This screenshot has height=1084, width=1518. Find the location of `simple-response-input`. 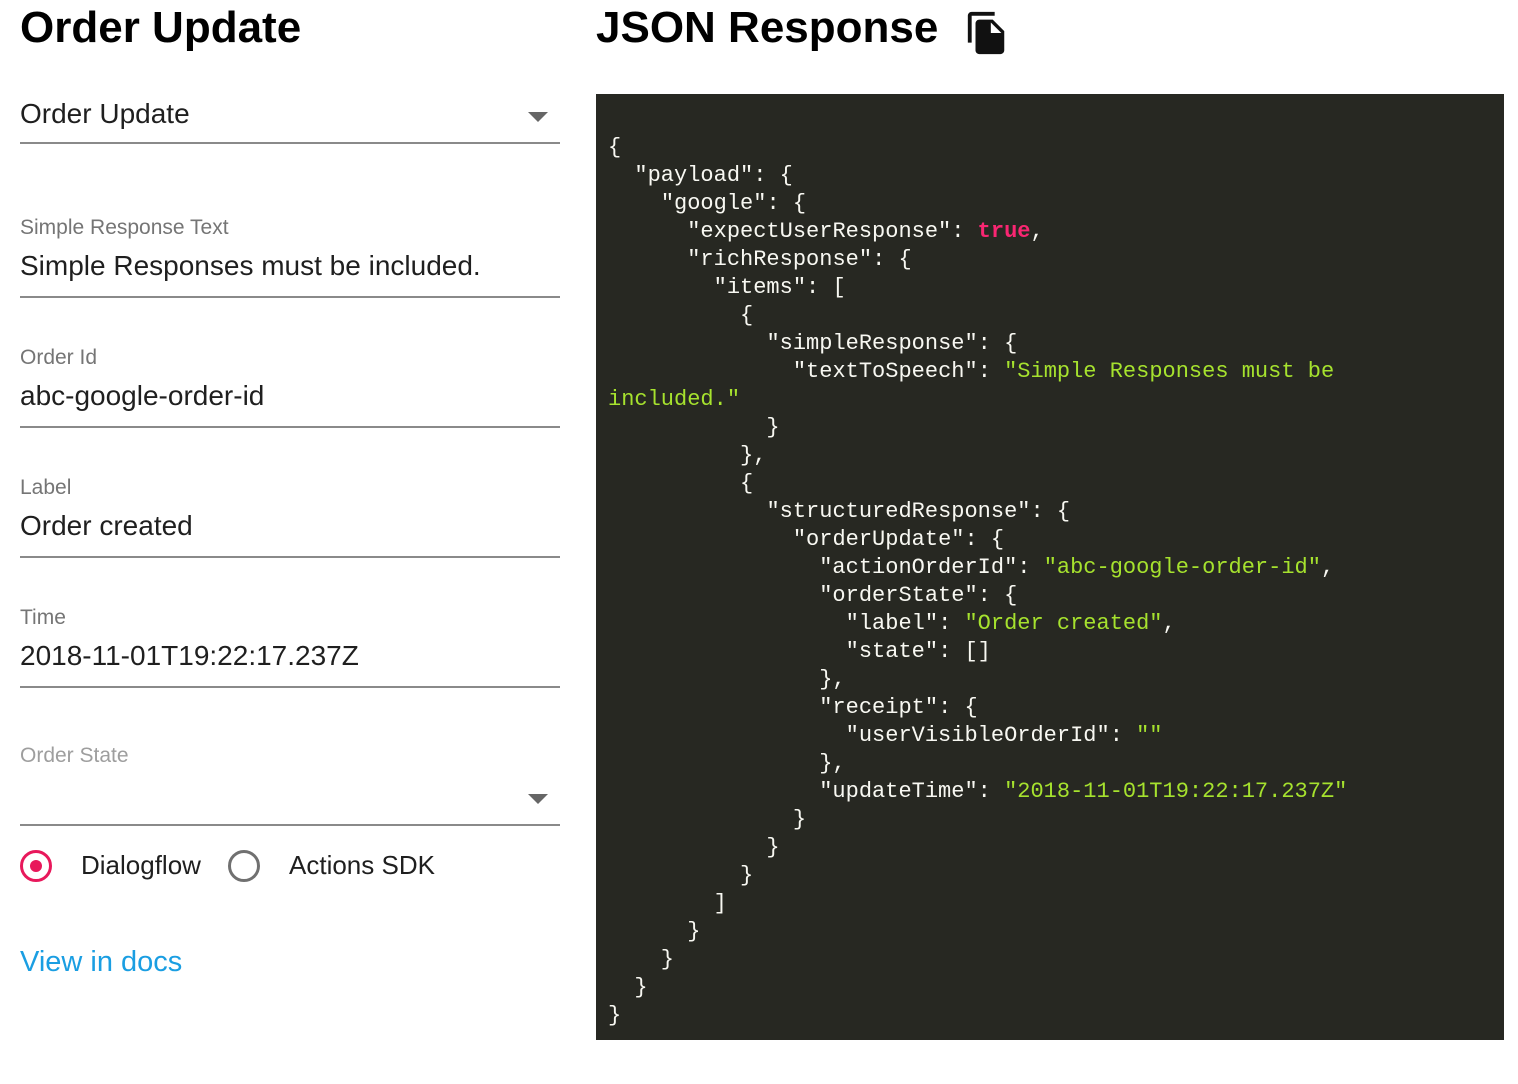

simple-response-input is located at coordinates (290, 266).